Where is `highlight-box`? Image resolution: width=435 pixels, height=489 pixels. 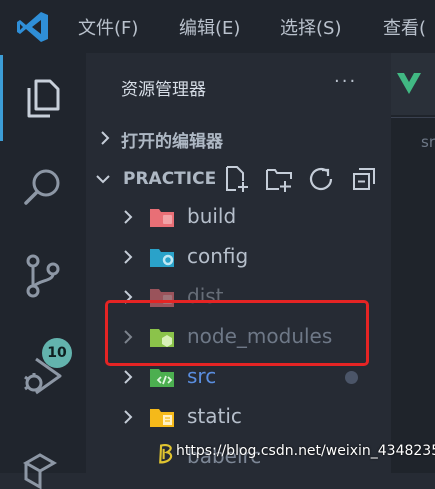 highlight-box is located at coordinates (237, 333).